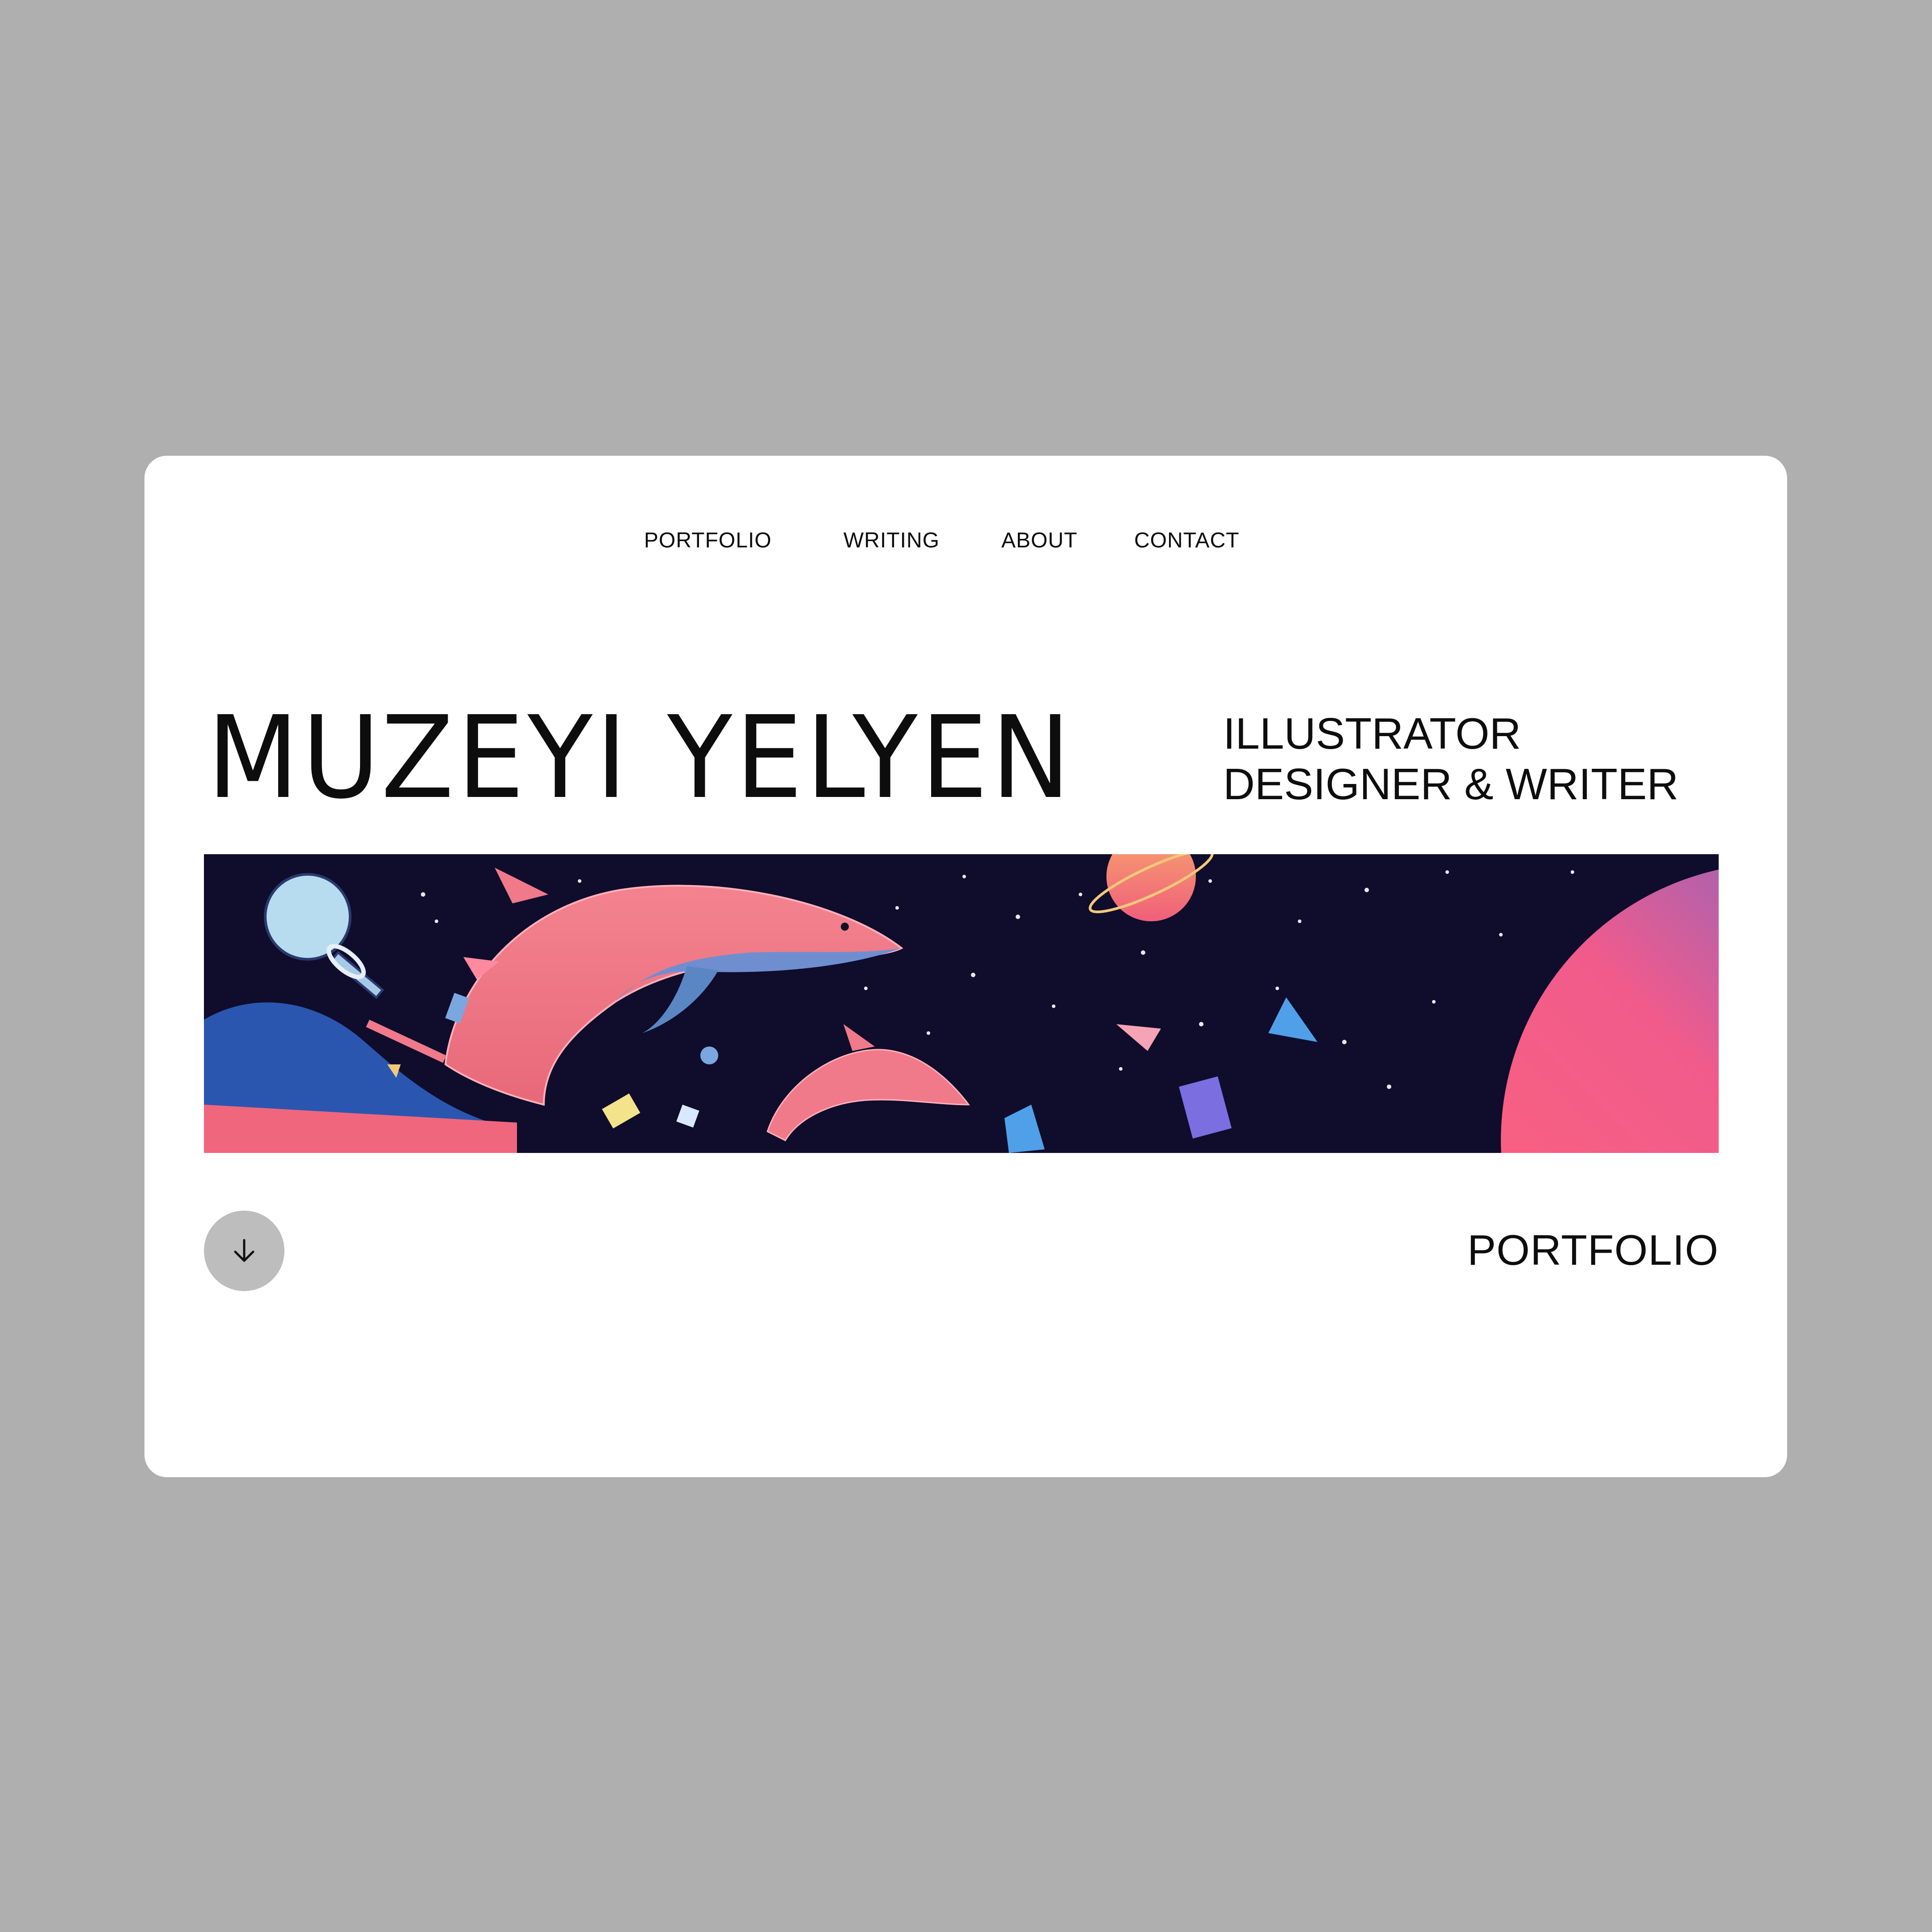  Describe the element at coordinates (708, 540) in the screenshot. I see `nav-item-portfolio: PORTFOLIO` at that location.